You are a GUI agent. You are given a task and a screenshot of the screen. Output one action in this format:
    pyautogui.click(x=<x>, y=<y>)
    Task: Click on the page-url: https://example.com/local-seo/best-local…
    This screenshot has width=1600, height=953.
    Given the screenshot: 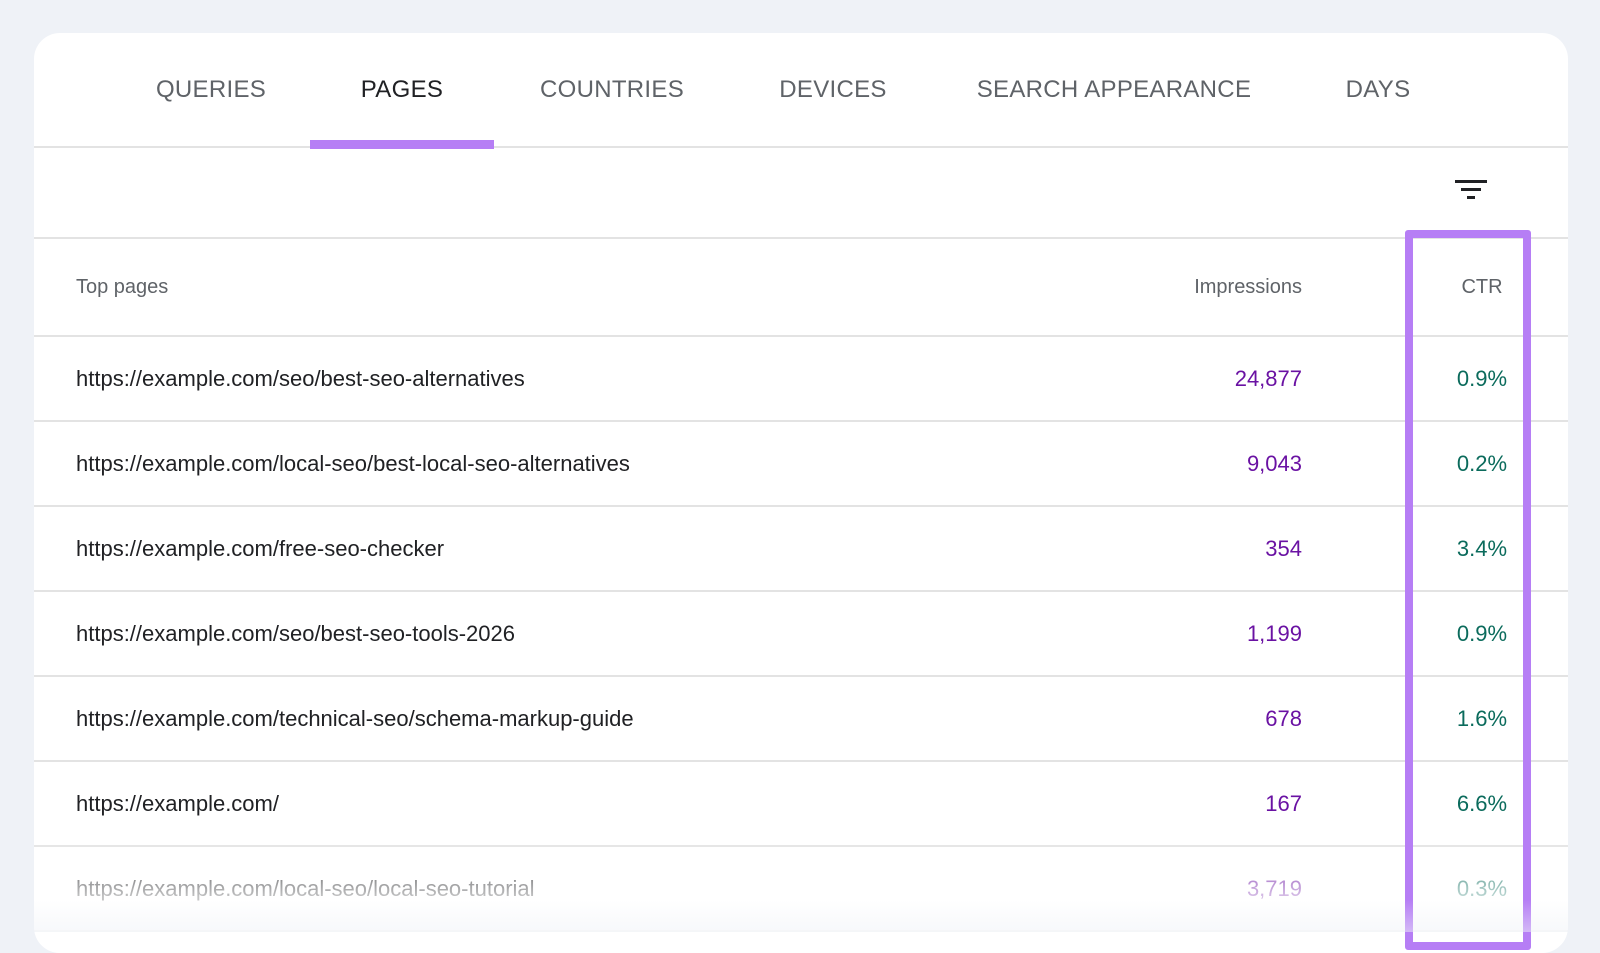 What is the action you would take?
    pyautogui.click(x=353, y=463)
    